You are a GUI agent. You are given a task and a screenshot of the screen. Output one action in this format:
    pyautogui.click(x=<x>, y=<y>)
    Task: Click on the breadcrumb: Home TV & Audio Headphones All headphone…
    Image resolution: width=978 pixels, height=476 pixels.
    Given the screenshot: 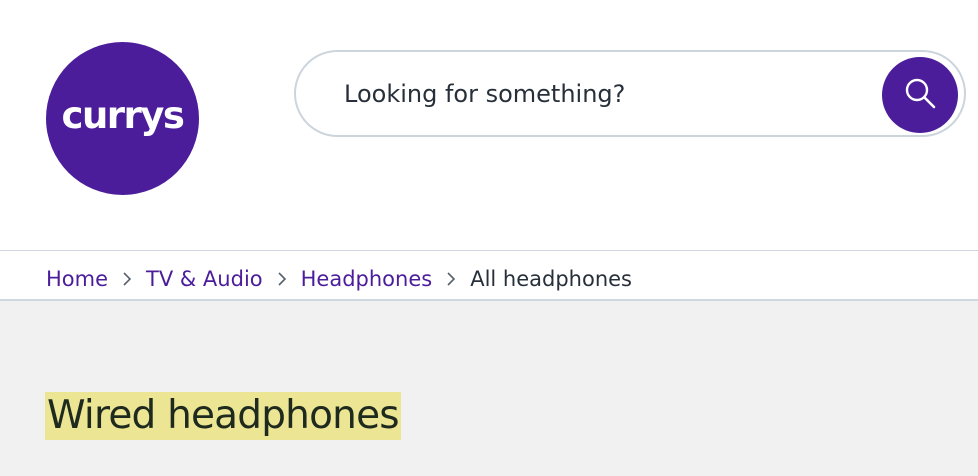 What is the action you would take?
    pyautogui.click(x=339, y=279)
    